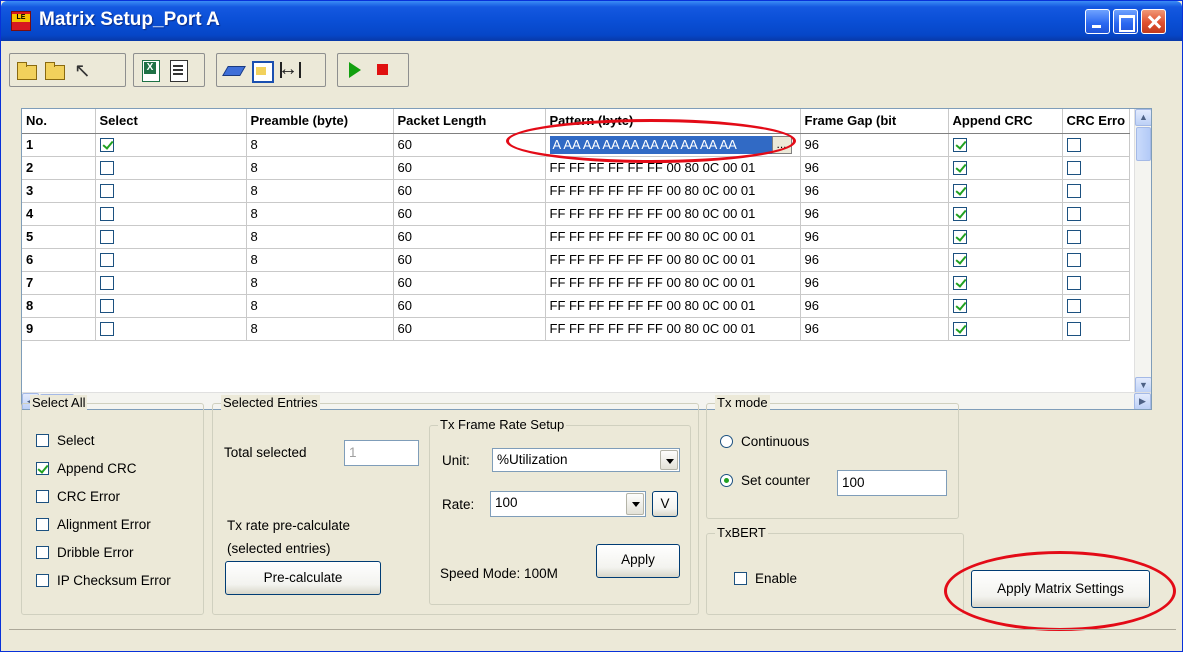 Image resolution: width=1183 pixels, height=652 pixels. What do you see at coordinates (178, 70) in the screenshot?
I see `document-icon` at bounding box center [178, 70].